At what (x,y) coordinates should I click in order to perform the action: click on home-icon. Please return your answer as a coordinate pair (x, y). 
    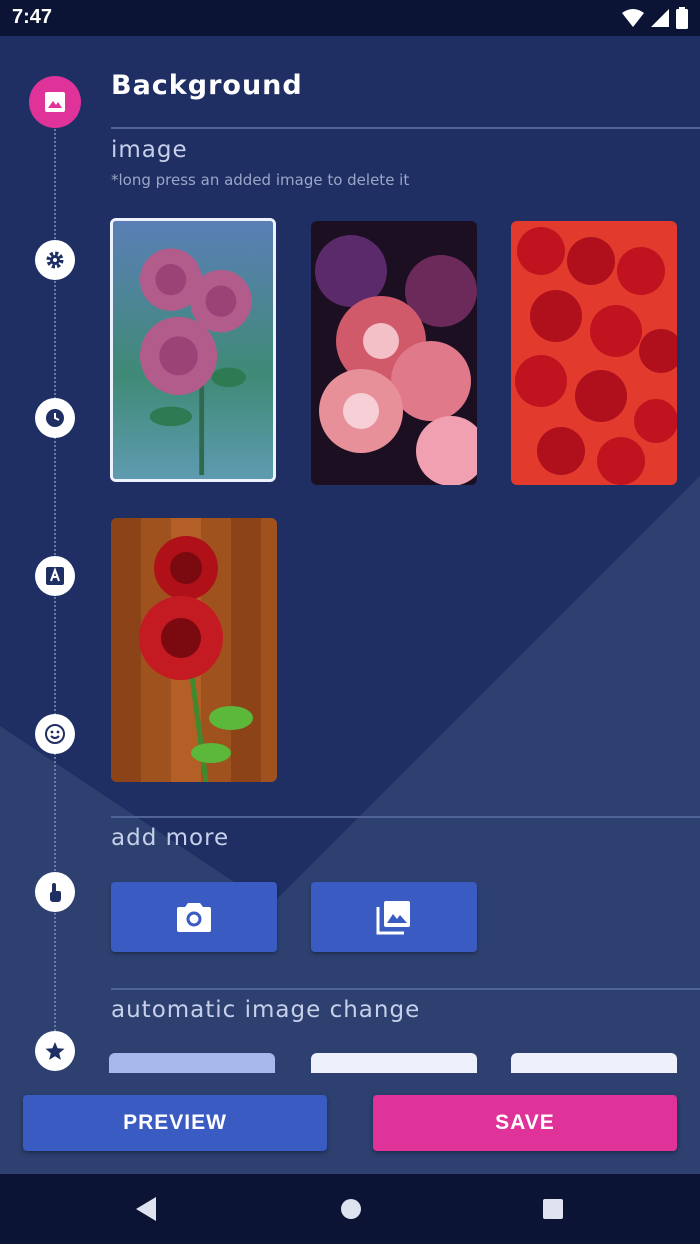
    Looking at the image, I should click on (351, 1209).